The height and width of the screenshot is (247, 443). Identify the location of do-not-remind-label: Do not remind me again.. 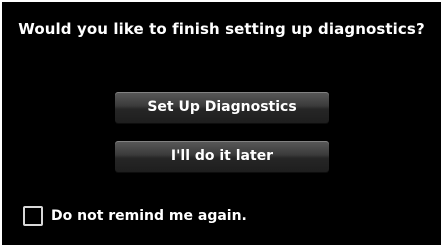
(149, 216).